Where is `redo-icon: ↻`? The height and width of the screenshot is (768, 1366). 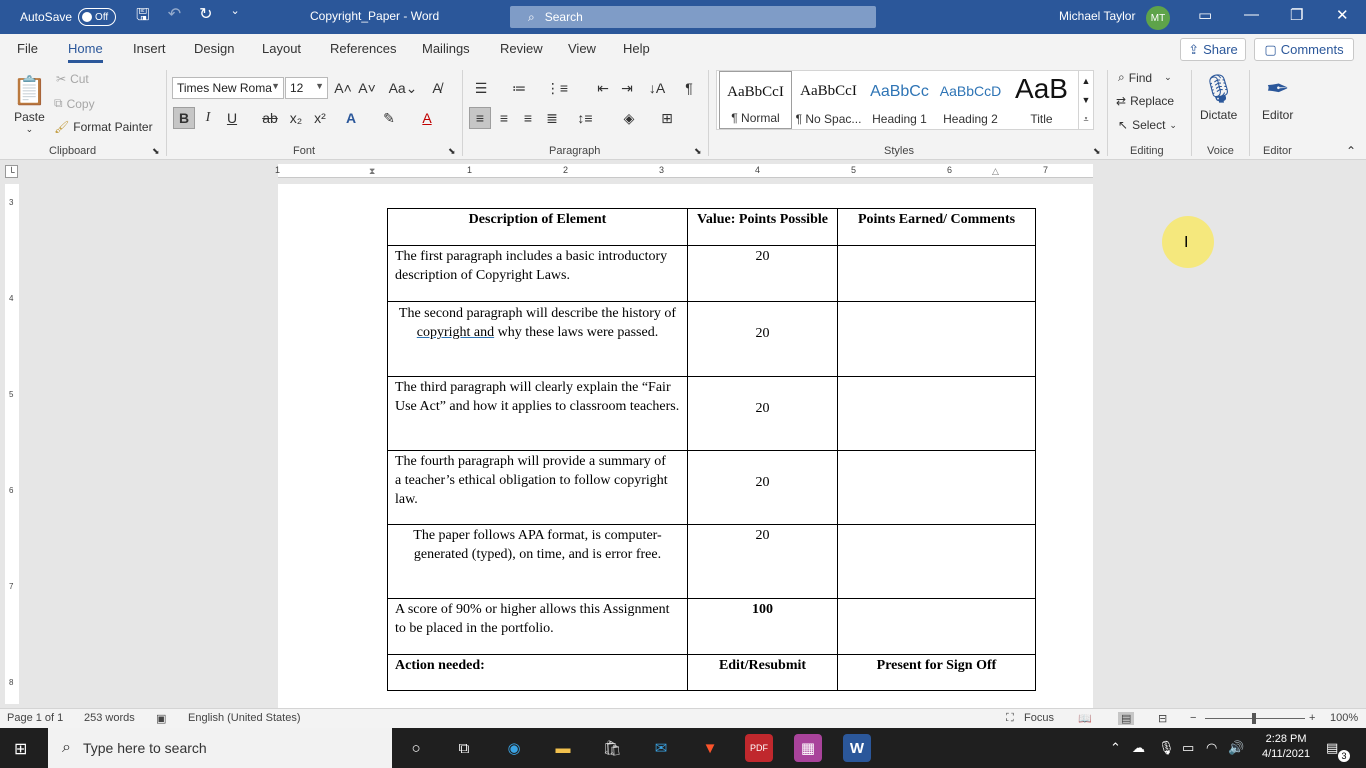
redo-icon: ↻ is located at coordinates (205, 17).